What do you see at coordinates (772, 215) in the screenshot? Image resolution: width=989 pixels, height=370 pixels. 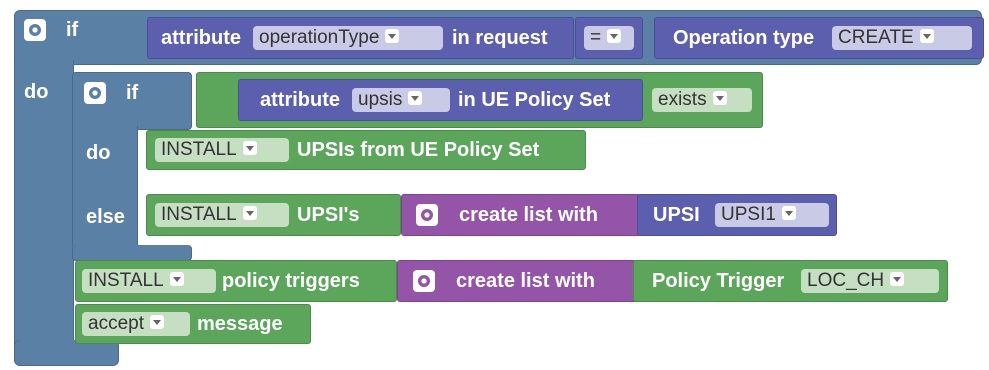 I see `upsi-item-dropdown: UPSI1` at bounding box center [772, 215].